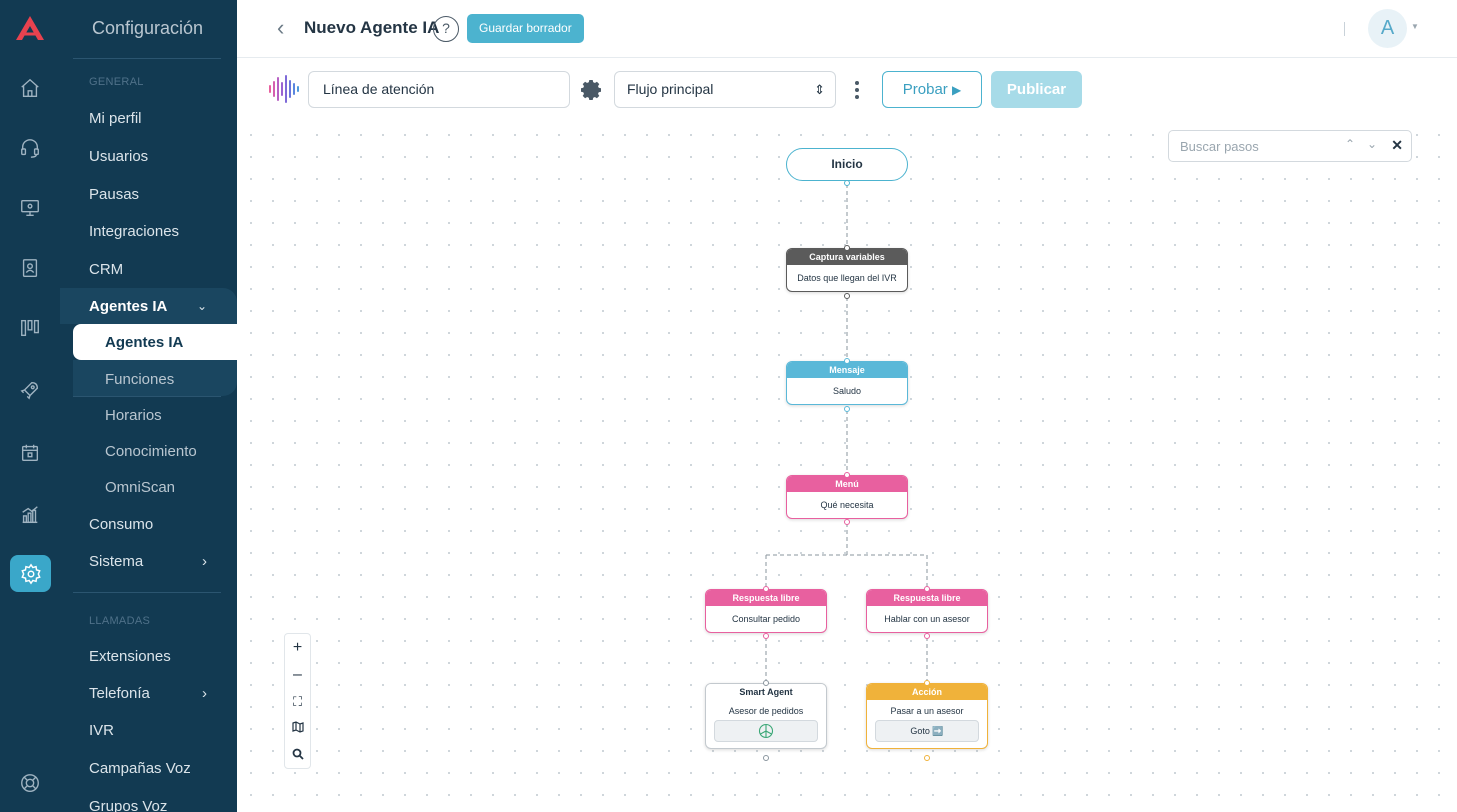  I want to click on sidebar-item-profile: Mi perfil, so click(115, 118).